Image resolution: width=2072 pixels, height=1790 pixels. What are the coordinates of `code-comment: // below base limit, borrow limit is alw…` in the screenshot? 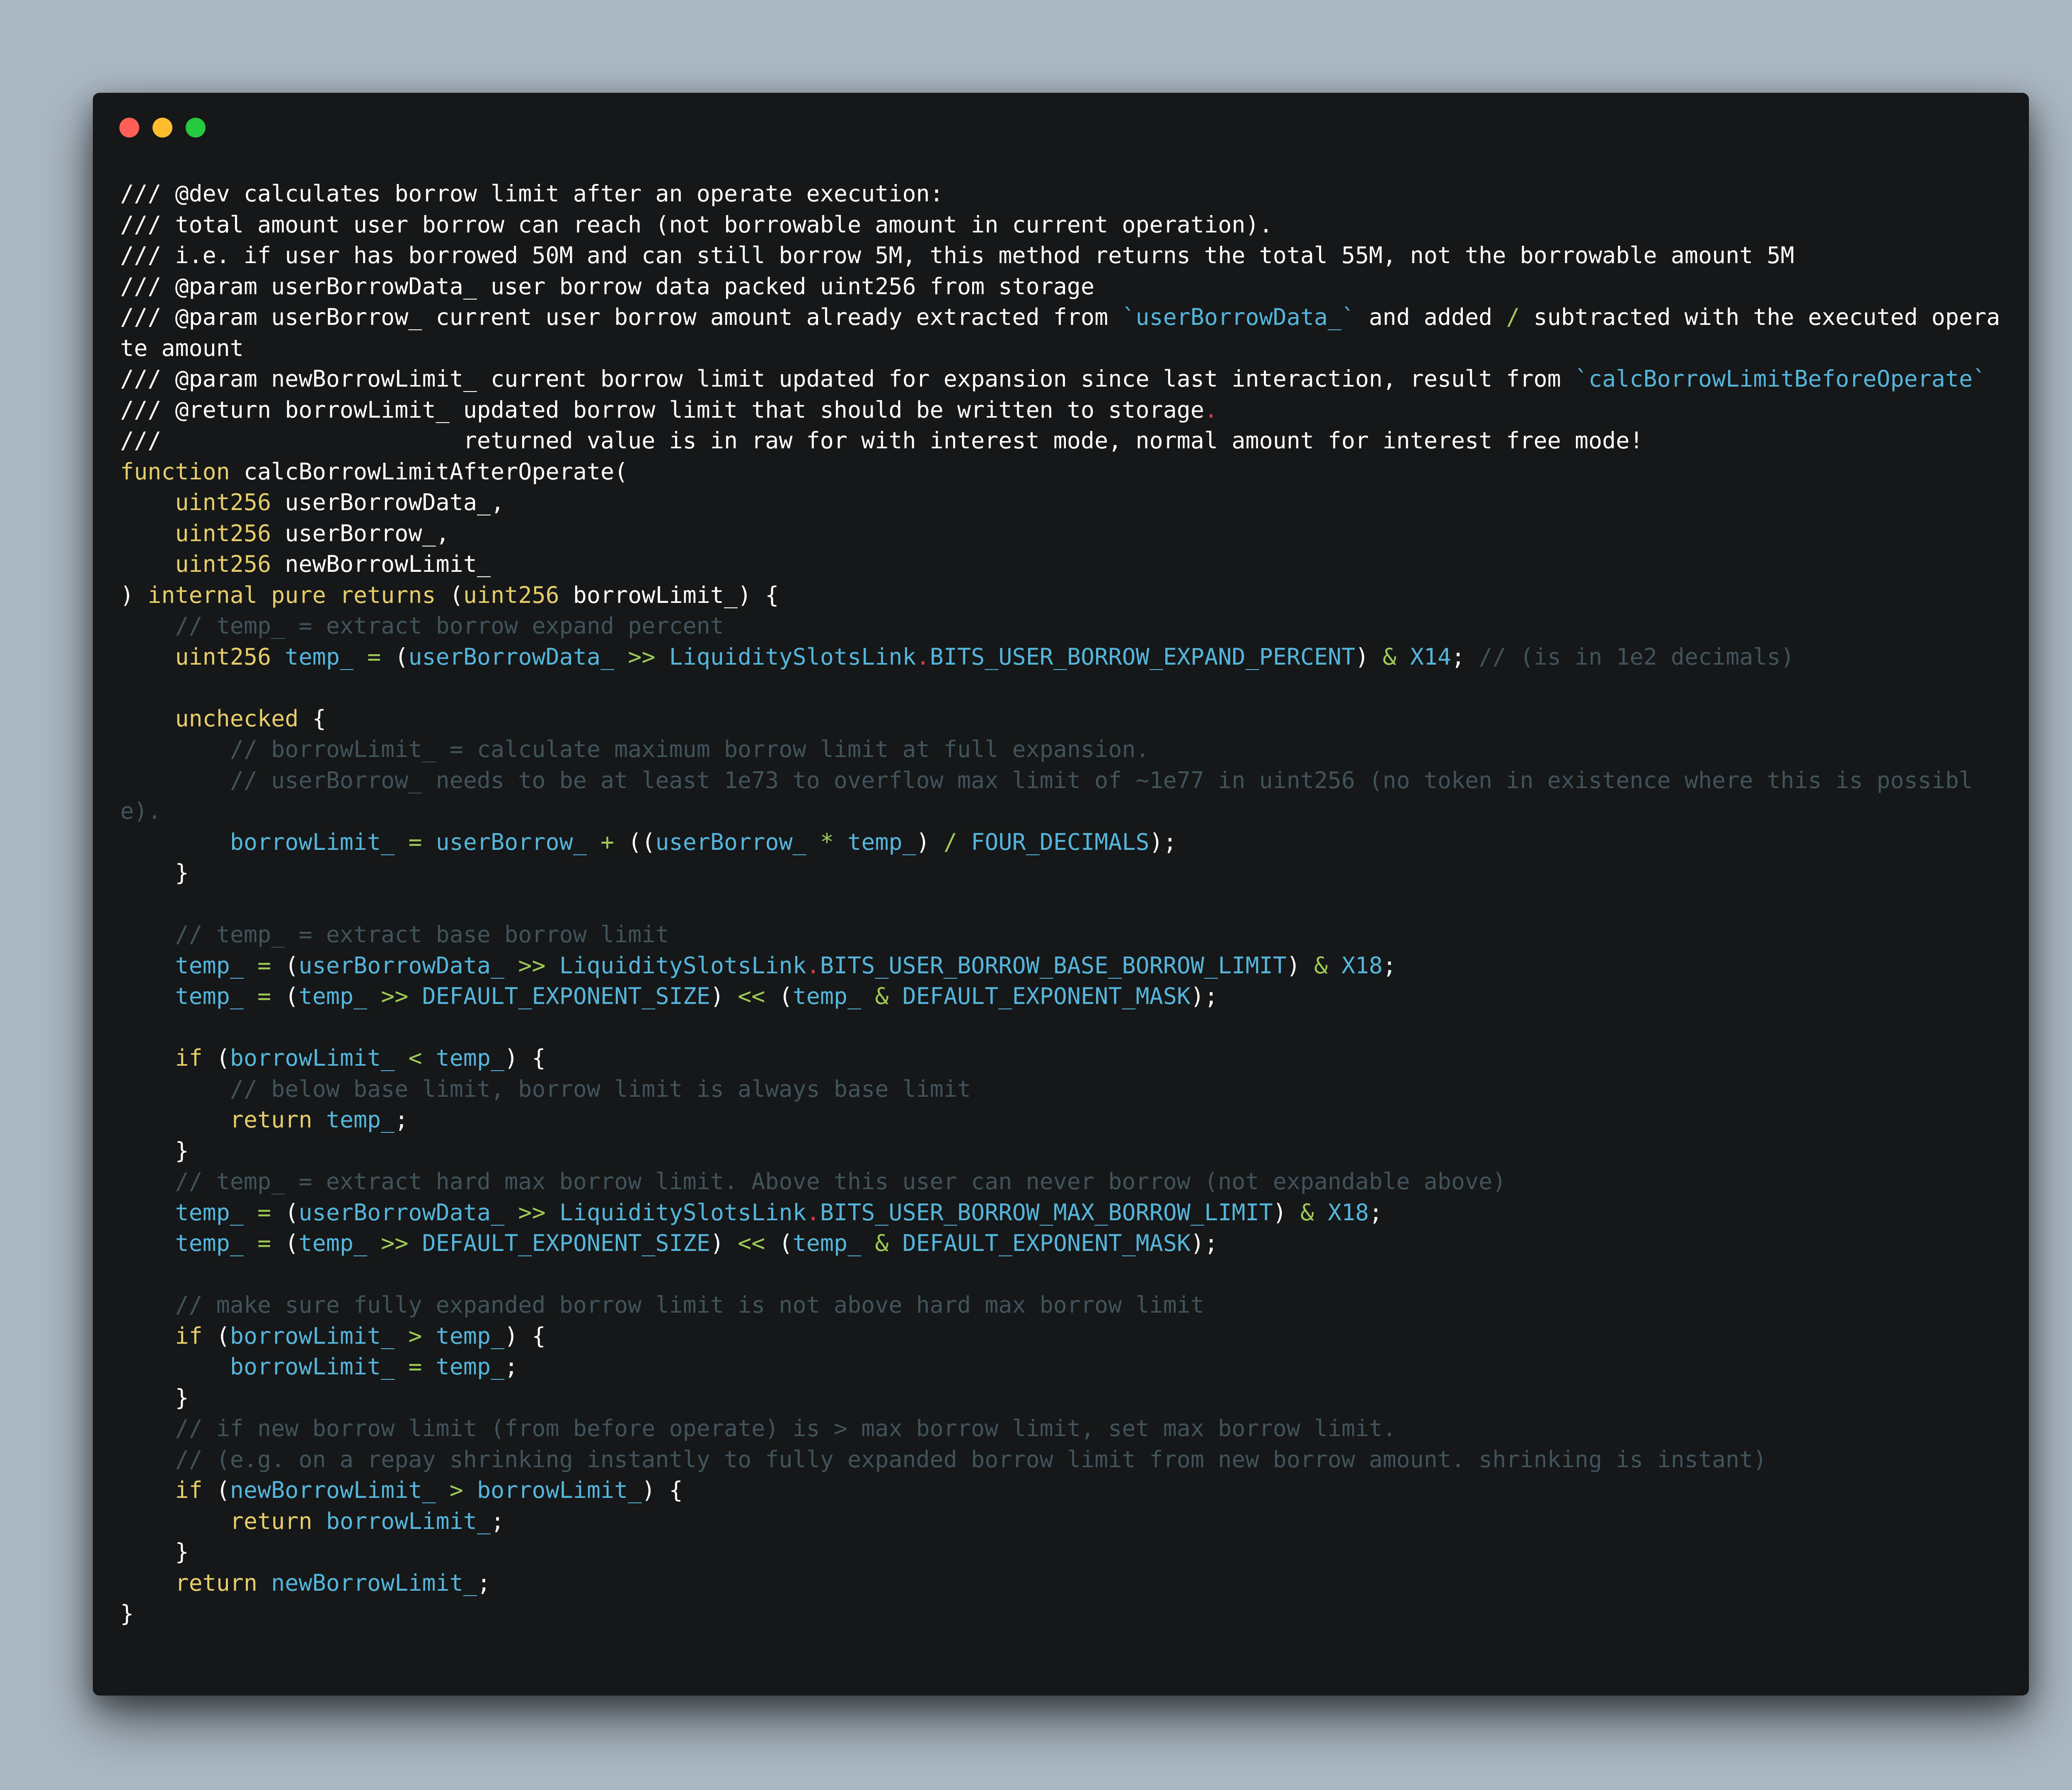 It's located at (600, 1088).